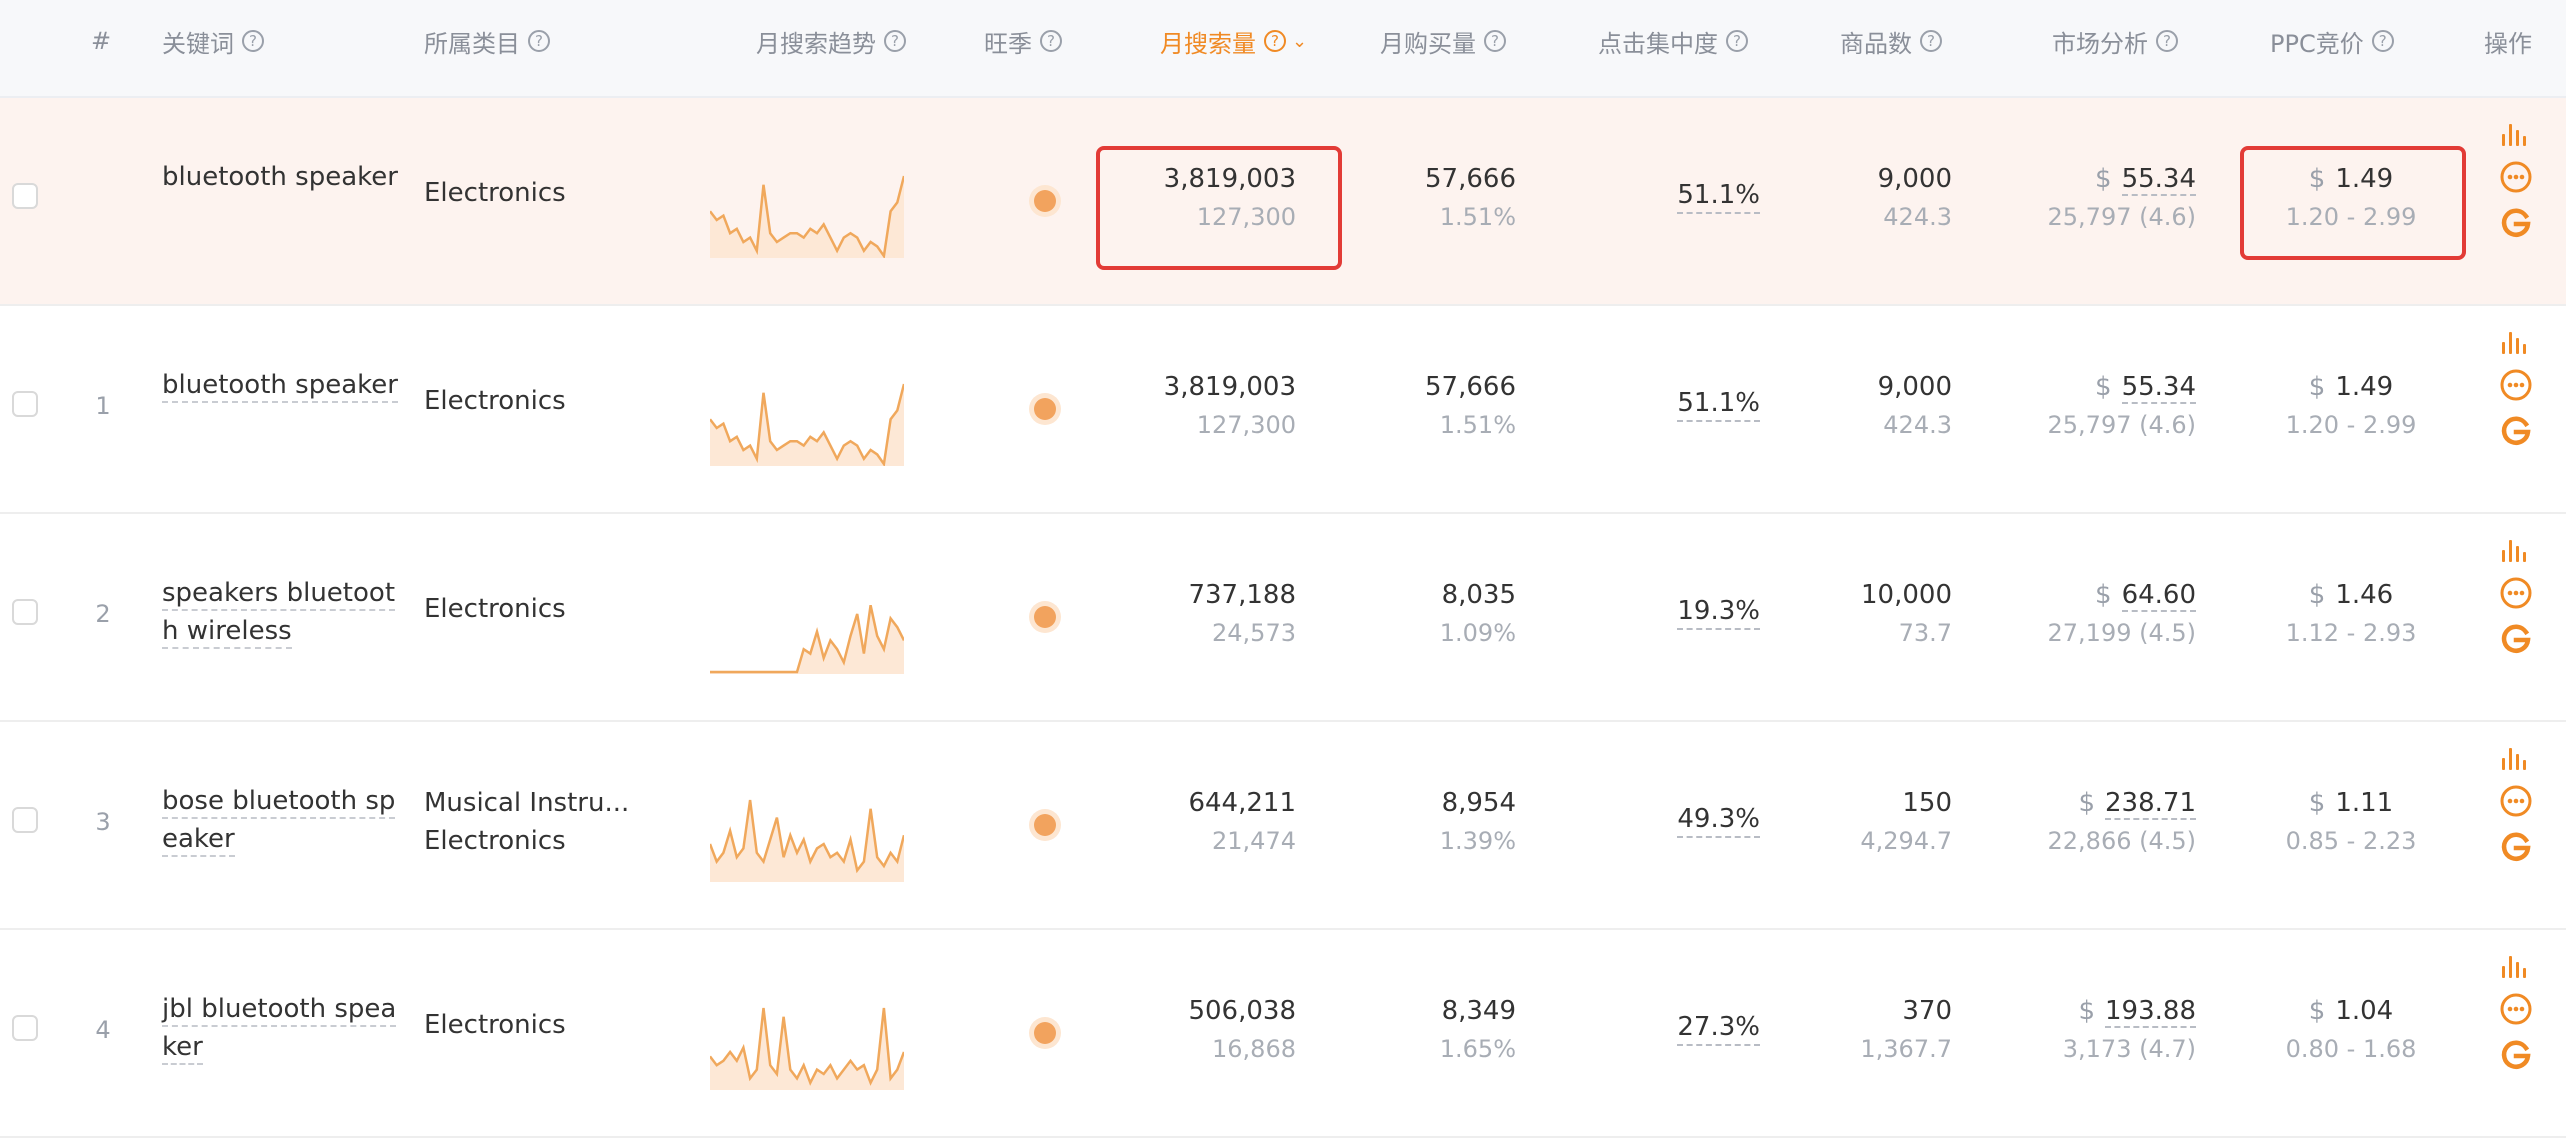 The image size is (2566, 1138). I want to click on market-price-value: 64.60, so click(2158, 596).